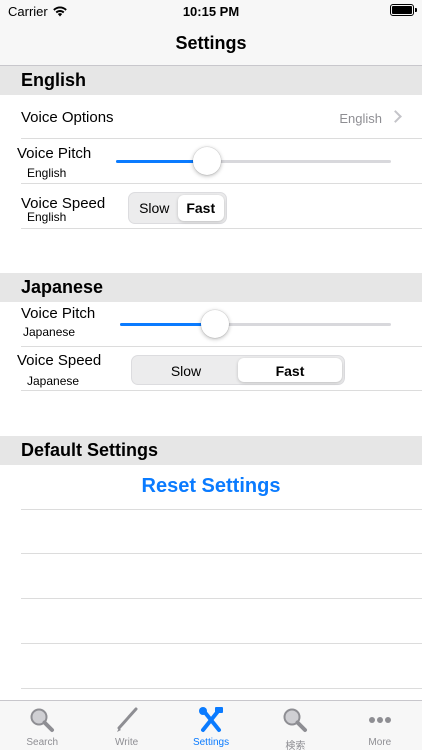  What do you see at coordinates (42, 742) in the screenshot?
I see `tab-label: Search` at bounding box center [42, 742].